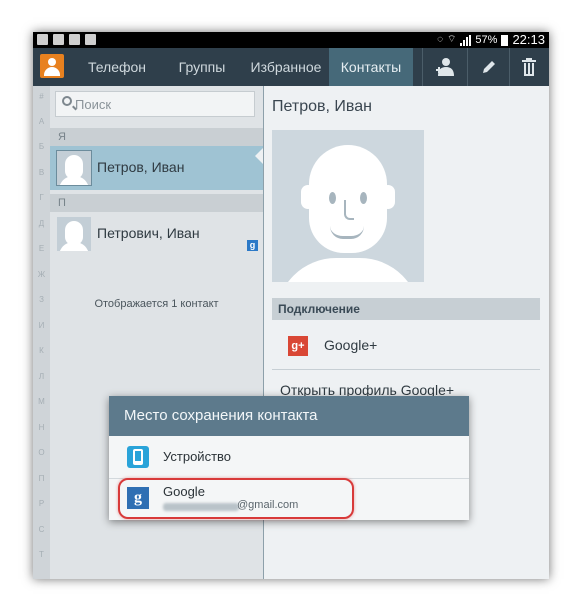  I want to click on gplus-label: Google+, so click(351, 345).